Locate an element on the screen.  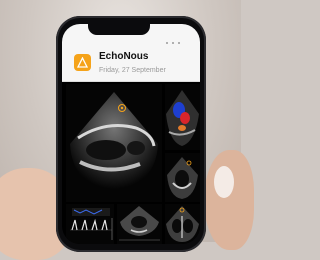
app-title: EchoNous is located at coordinates (124, 56).